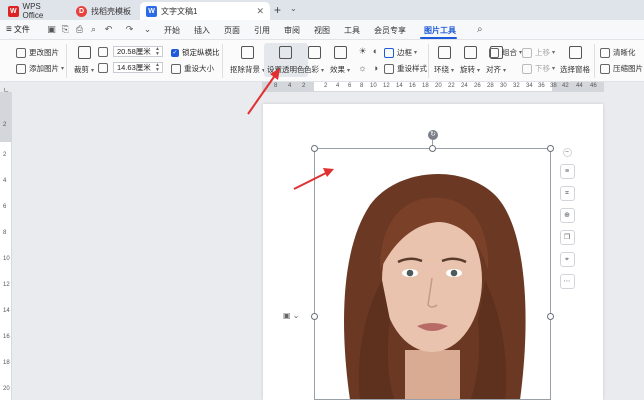  I want to click on compress-picture-icon, so click(605, 68).